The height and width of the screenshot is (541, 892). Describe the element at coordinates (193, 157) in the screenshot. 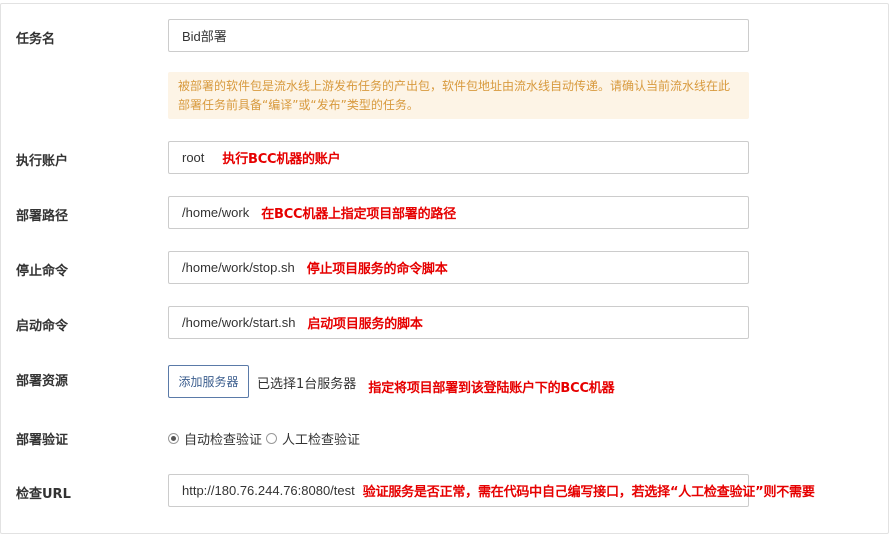

I see `exec-account-value: root` at that location.